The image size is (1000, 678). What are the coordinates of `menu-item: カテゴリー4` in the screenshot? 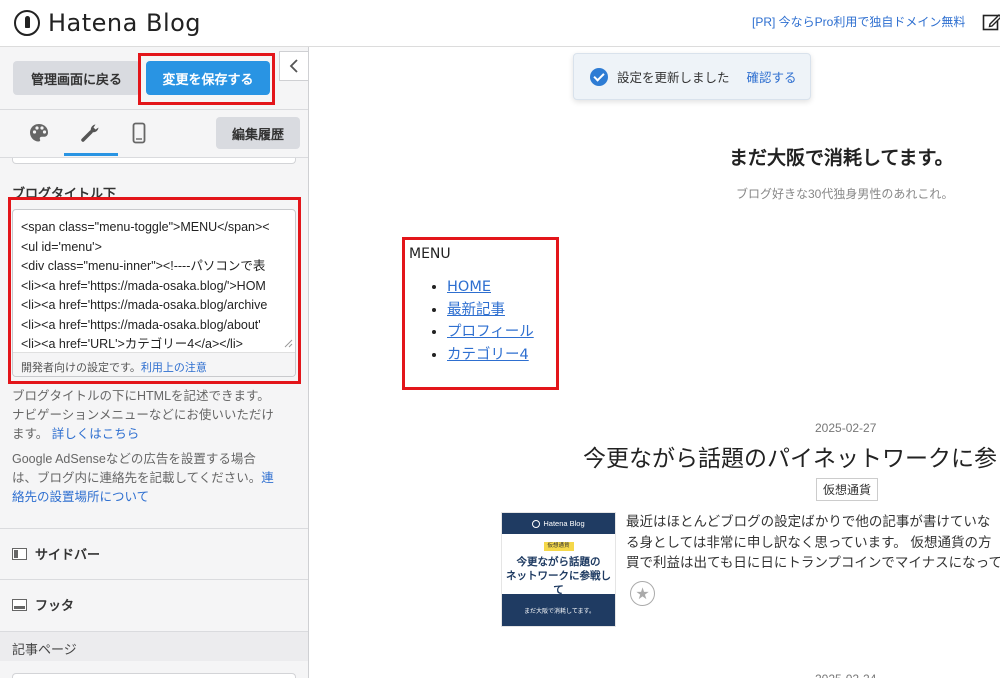 It's located at (490, 355).